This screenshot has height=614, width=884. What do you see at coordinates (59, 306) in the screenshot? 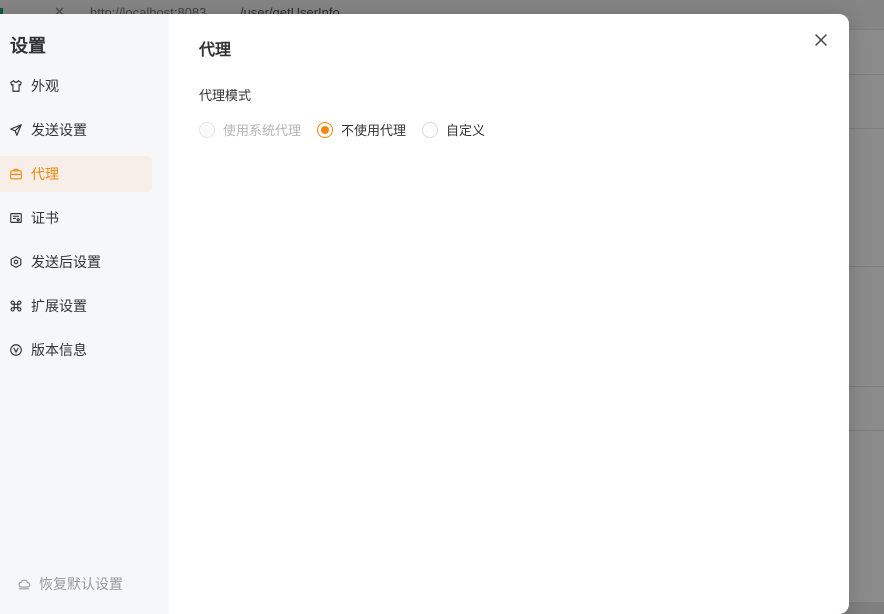
I see `sidebar-item-label: 扩展设置` at bounding box center [59, 306].